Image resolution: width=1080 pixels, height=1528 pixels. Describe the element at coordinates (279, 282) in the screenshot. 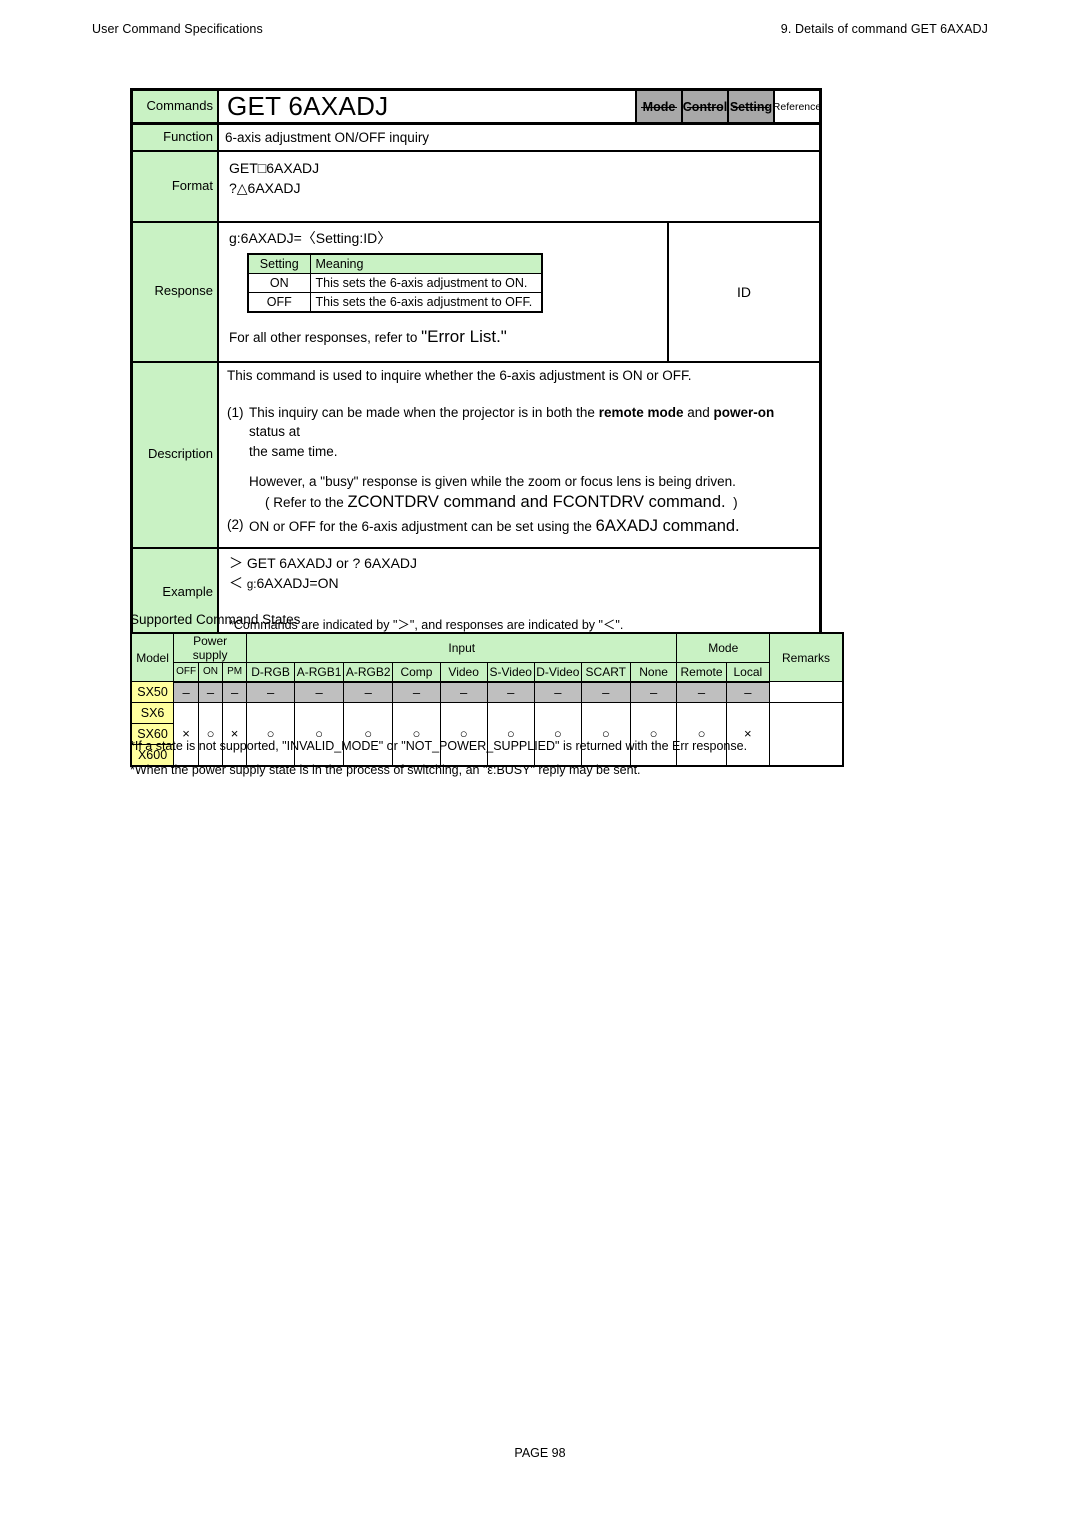

I see `setting-value-on: ON` at that location.